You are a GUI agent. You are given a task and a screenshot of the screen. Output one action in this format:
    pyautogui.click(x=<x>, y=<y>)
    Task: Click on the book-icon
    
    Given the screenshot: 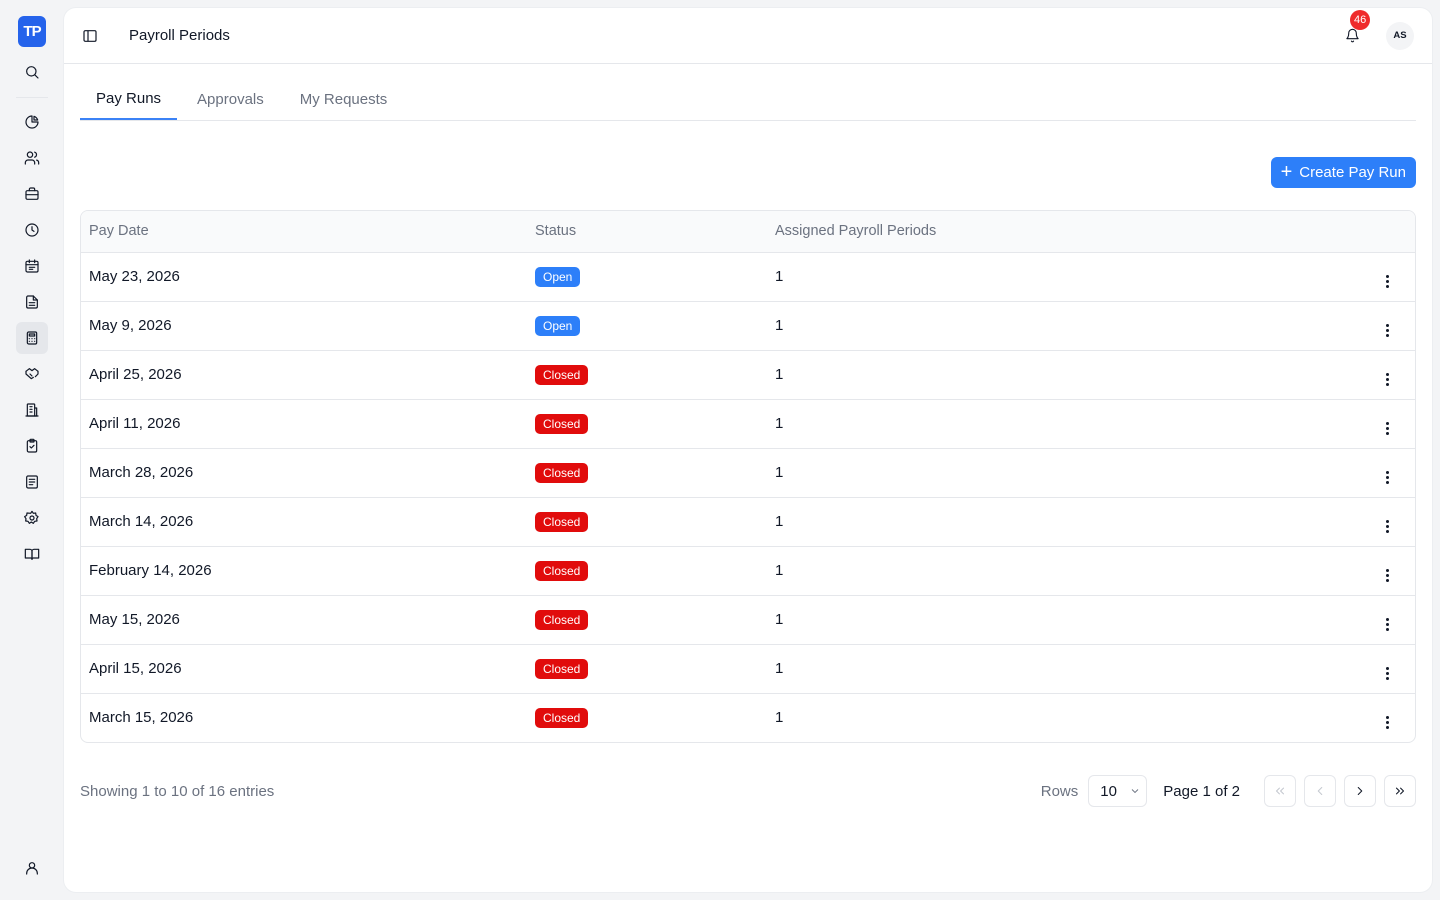 What is the action you would take?
    pyautogui.click(x=32, y=554)
    